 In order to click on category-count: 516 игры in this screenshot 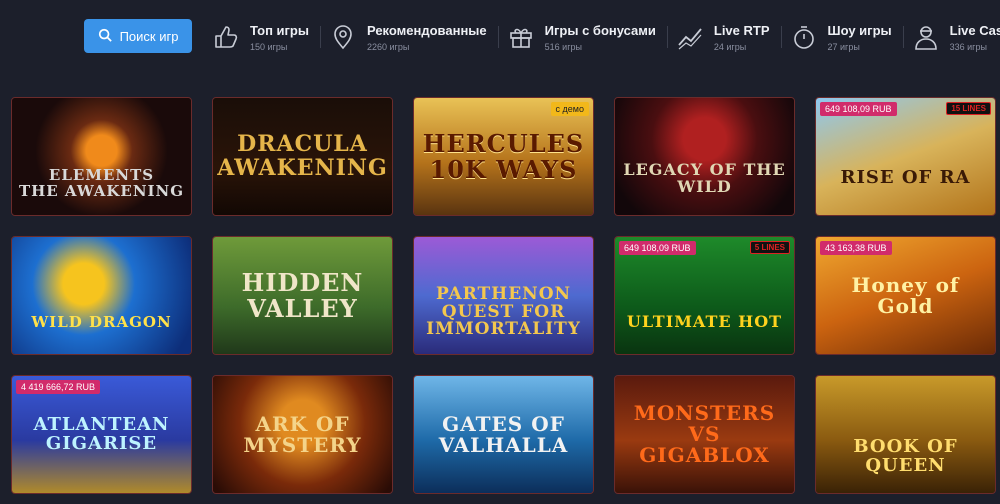, I will do `click(563, 46)`.